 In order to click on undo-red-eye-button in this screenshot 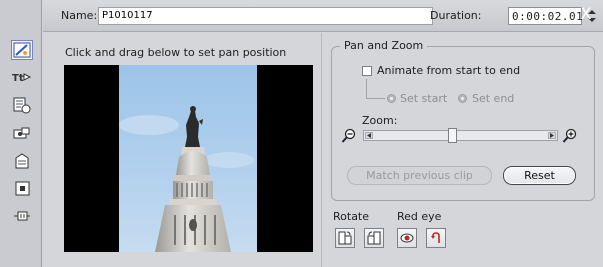, I will do `click(436, 238)`.